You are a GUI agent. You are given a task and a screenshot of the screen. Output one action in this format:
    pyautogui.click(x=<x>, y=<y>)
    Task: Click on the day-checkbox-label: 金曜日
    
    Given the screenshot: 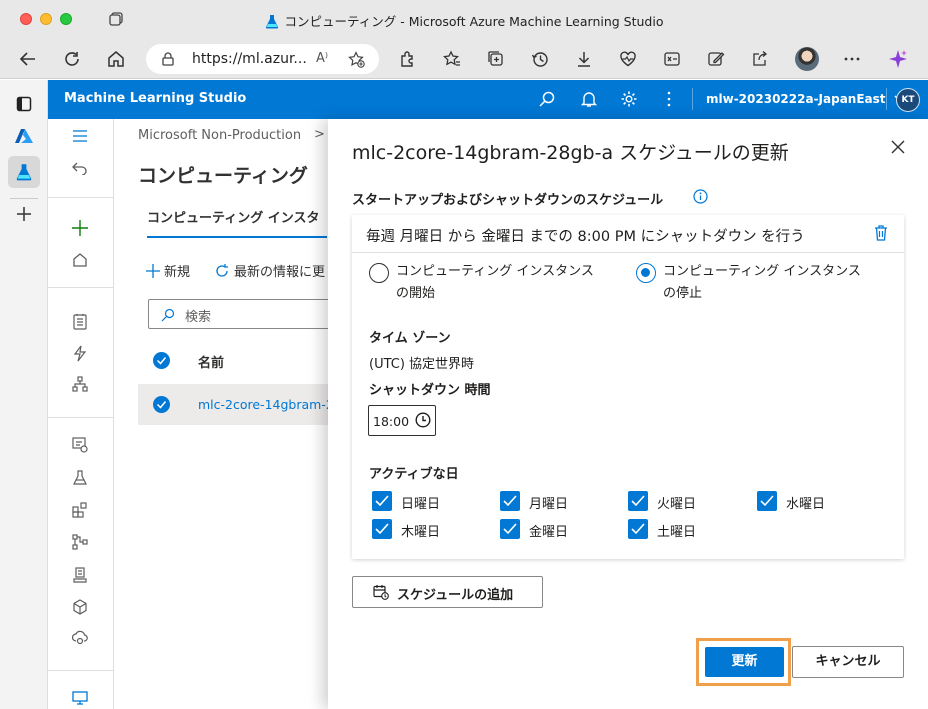 What is the action you would take?
    pyautogui.click(x=549, y=532)
    